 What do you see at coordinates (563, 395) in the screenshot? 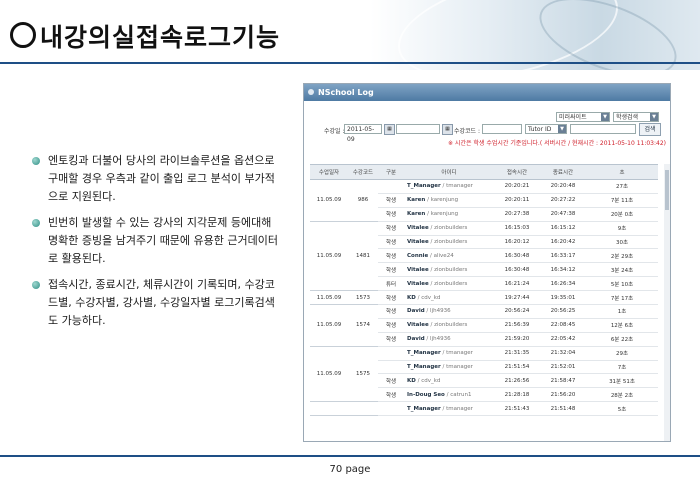
I see `end-time-cell: 21:56:20` at bounding box center [563, 395].